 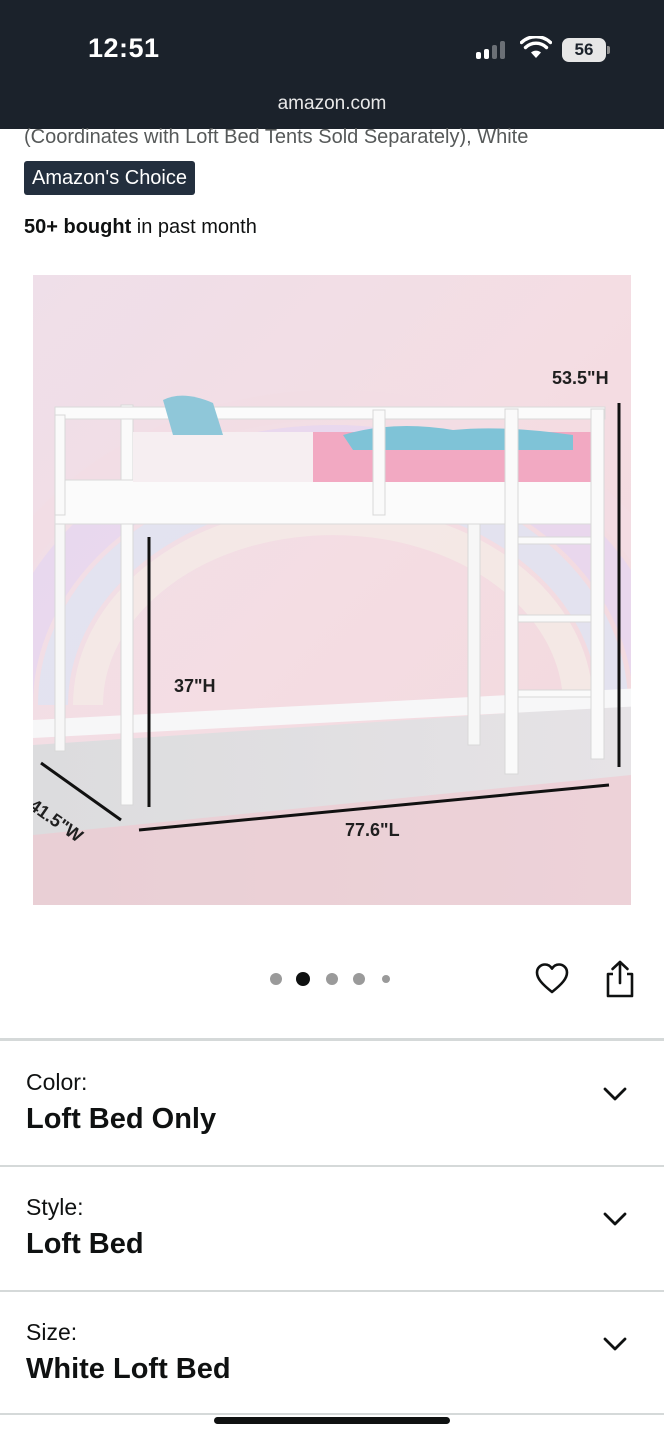 What do you see at coordinates (128, 1369) in the screenshot?
I see `variation-value: White Loft Bed` at bounding box center [128, 1369].